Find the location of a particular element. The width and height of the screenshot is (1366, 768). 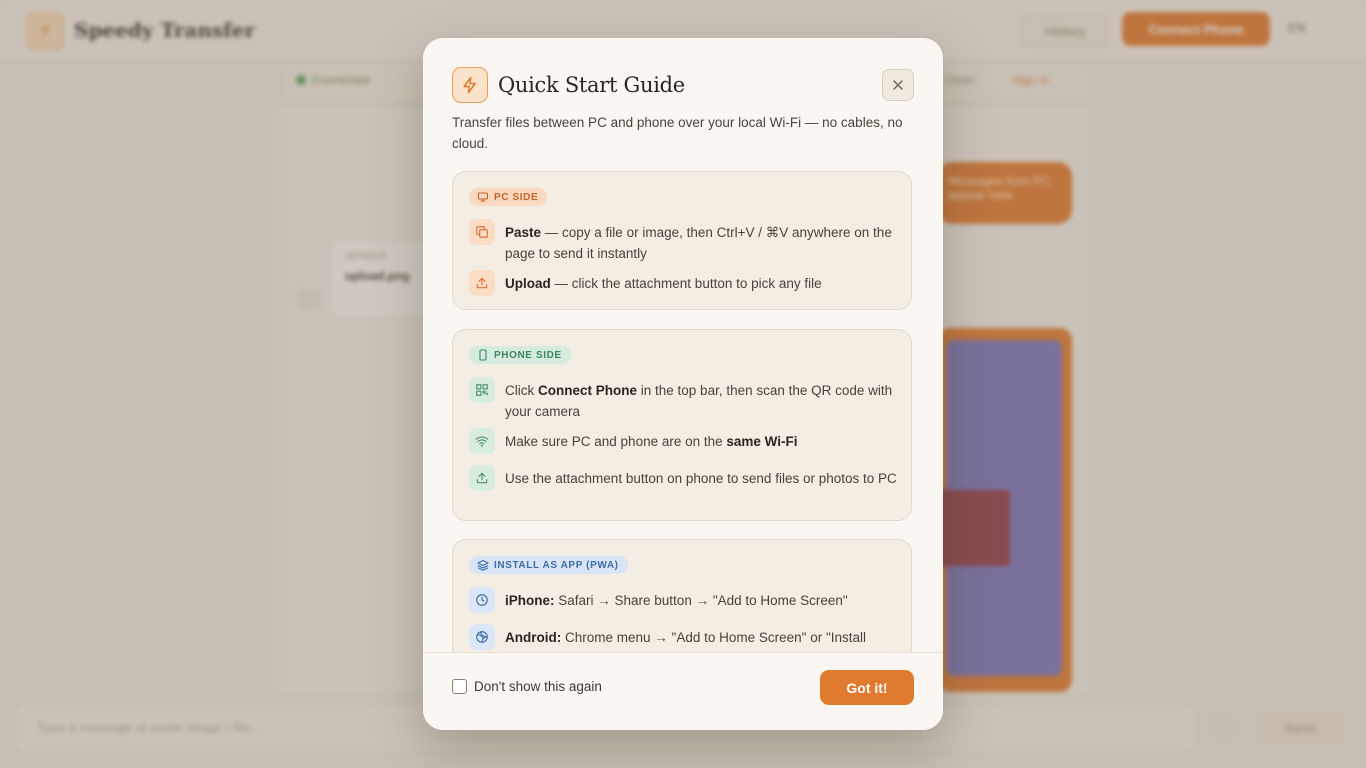

modal-title: Quick Start Guide is located at coordinates (591, 85).